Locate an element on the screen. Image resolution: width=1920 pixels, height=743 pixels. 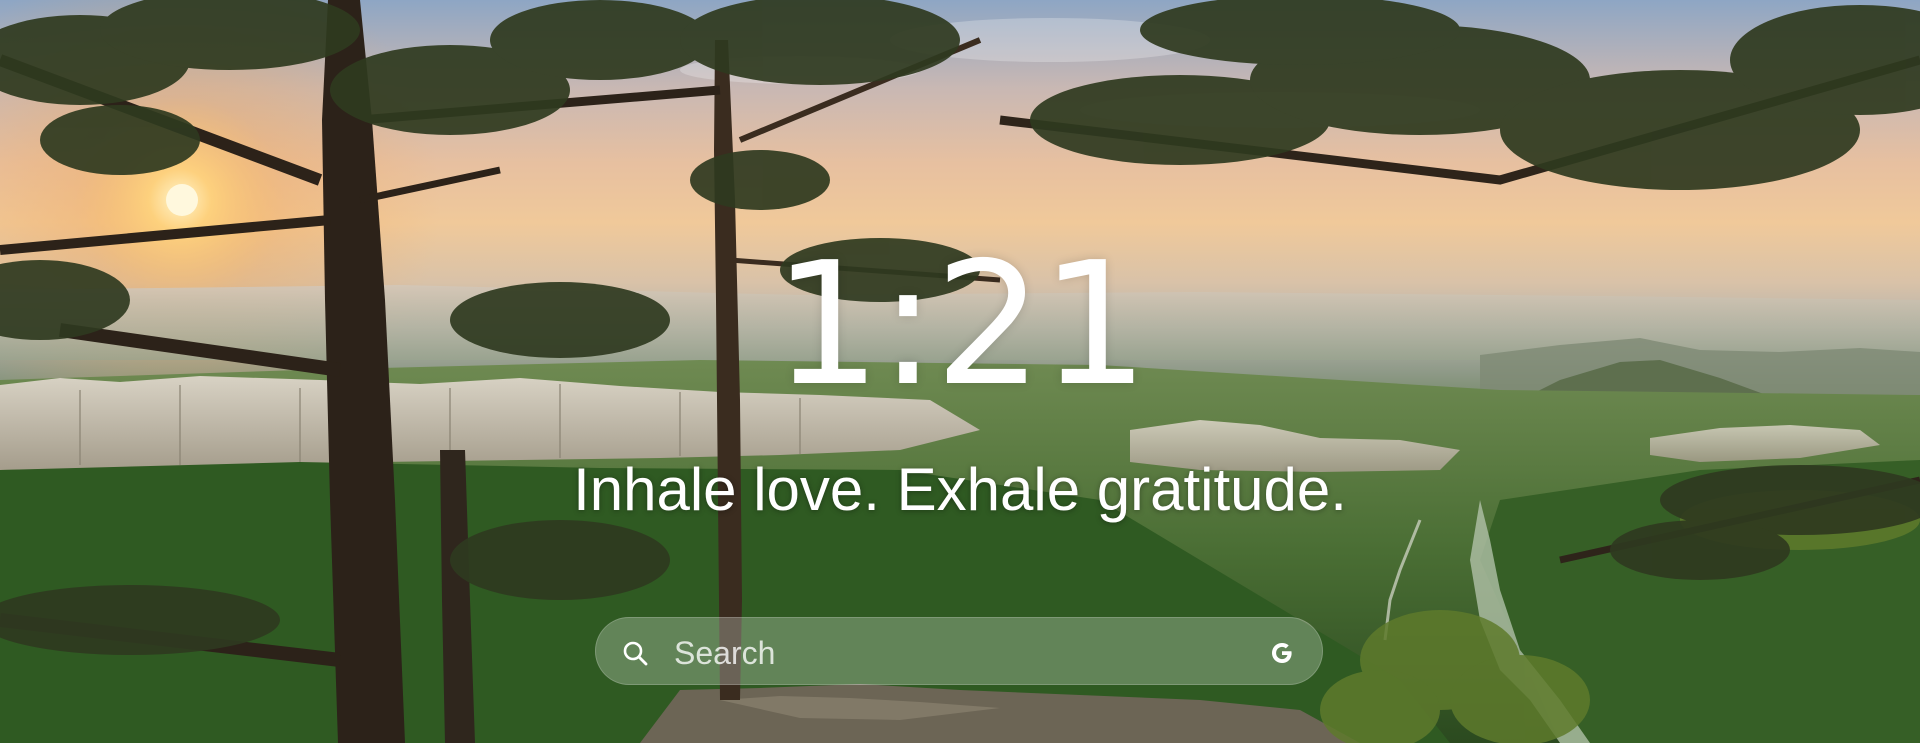
search-bar is located at coordinates (959, 651).